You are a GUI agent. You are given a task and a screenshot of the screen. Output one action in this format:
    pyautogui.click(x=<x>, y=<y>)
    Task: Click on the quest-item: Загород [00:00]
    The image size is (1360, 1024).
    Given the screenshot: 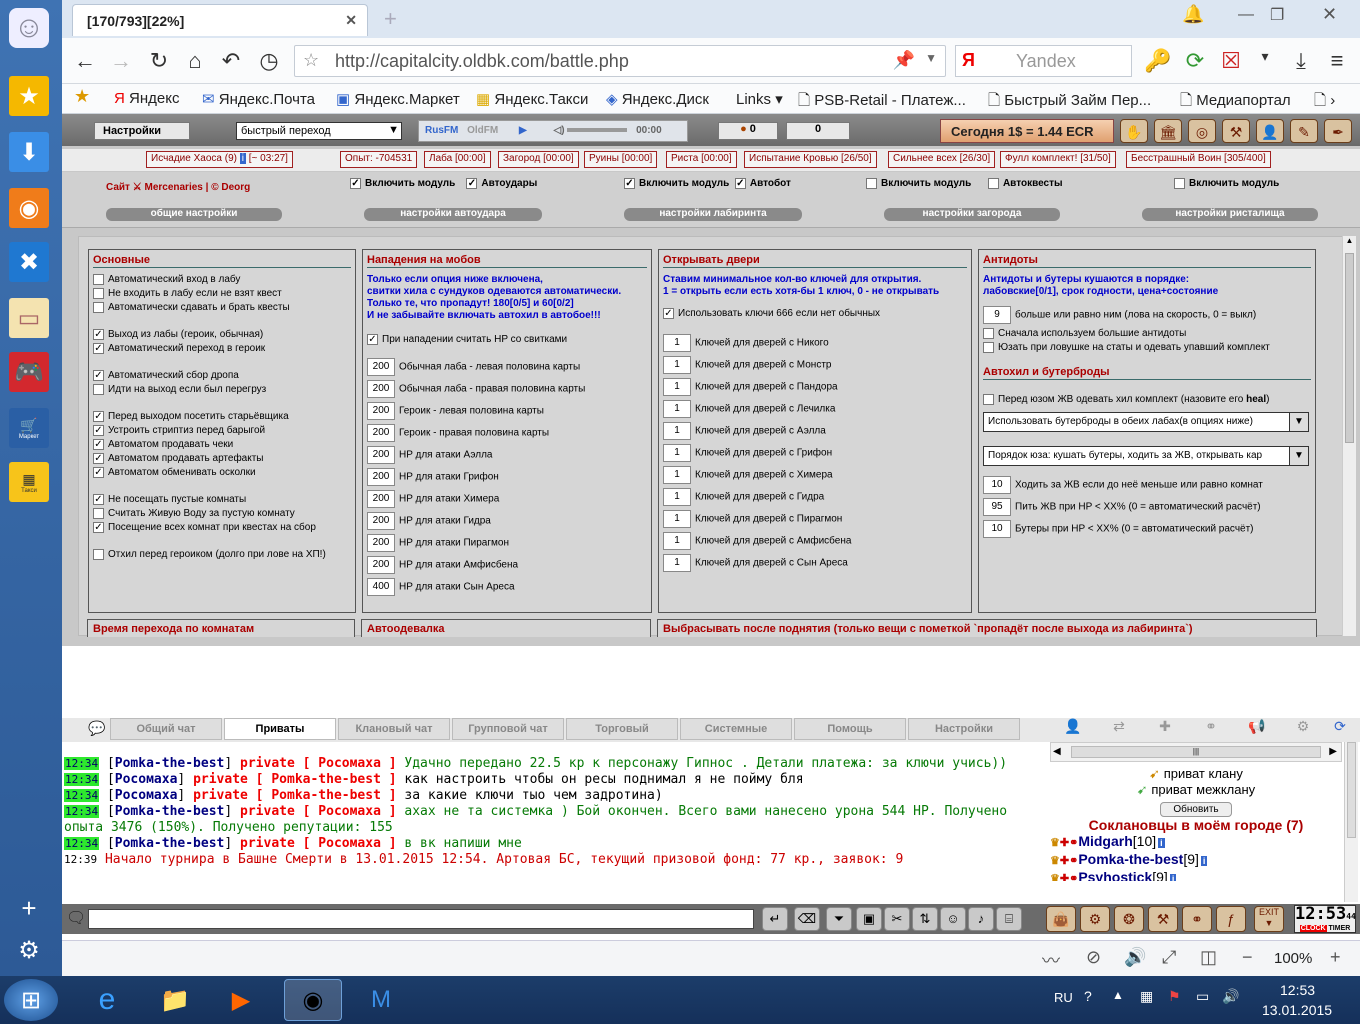 What is the action you would take?
    pyautogui.click(x=538, y=159)
    